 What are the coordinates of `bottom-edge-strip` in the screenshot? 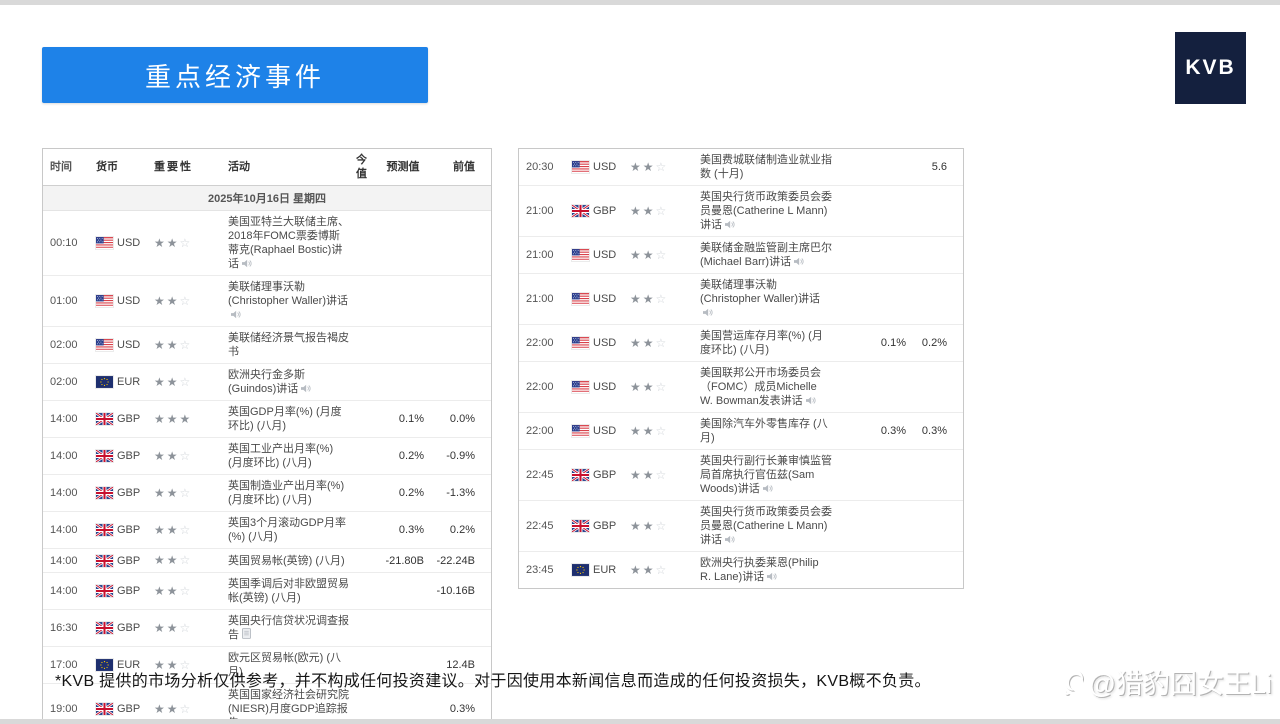 It's located at (640, 721).